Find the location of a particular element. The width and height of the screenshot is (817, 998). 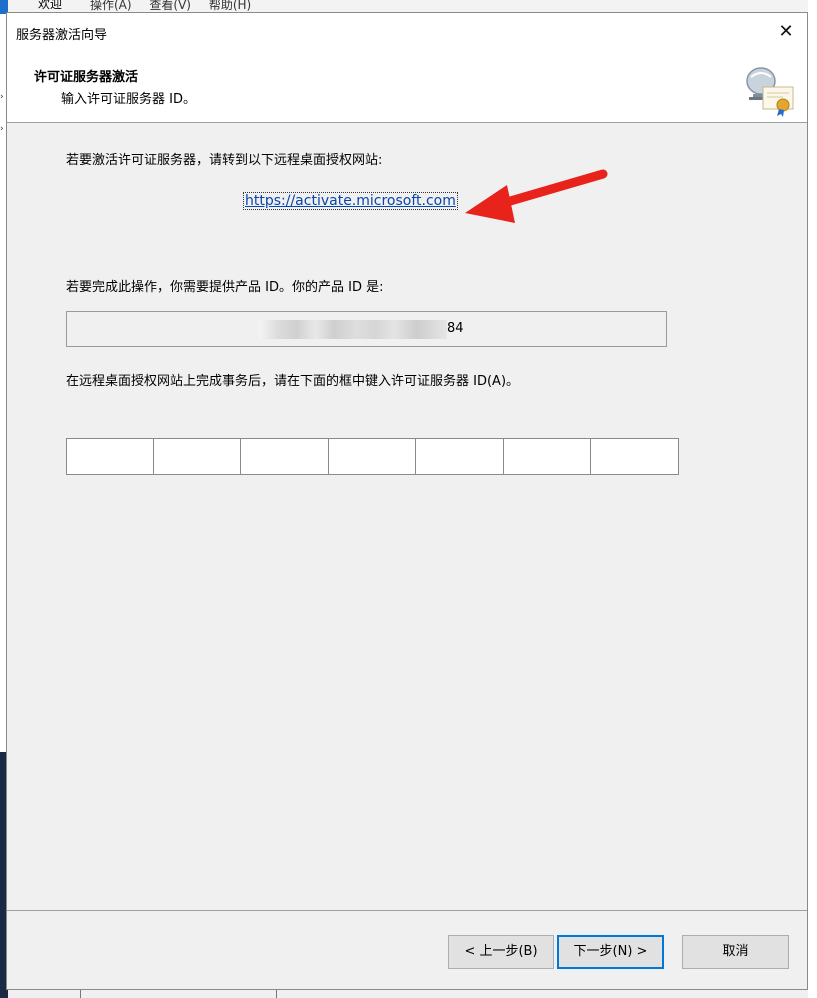

header-title: 许可证服务器激活 is located at coordinates (86, 77).